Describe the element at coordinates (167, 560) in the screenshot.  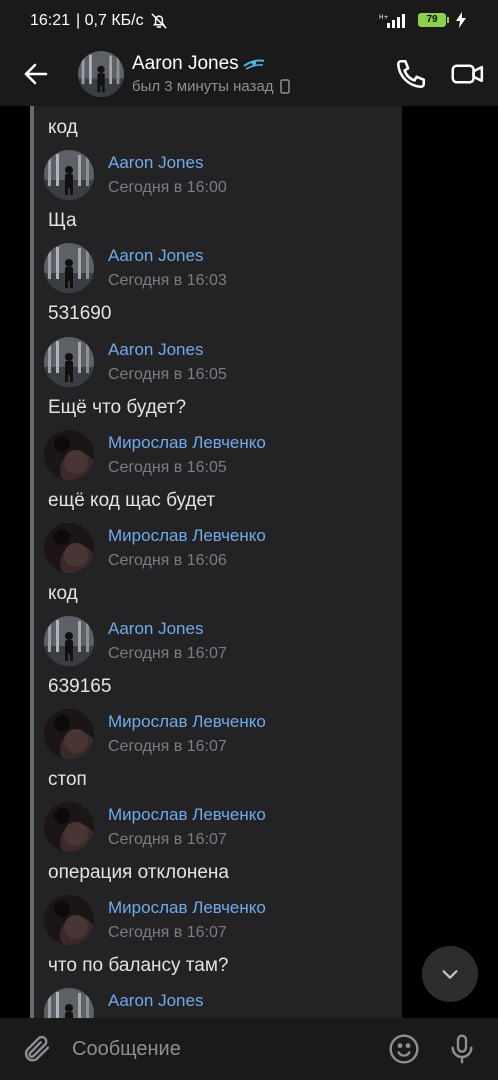
I see `message-time: Сегодня в 16:06` at that location.